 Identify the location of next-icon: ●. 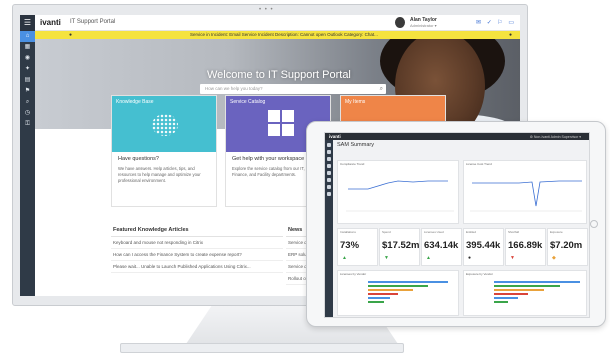
(510, 35).